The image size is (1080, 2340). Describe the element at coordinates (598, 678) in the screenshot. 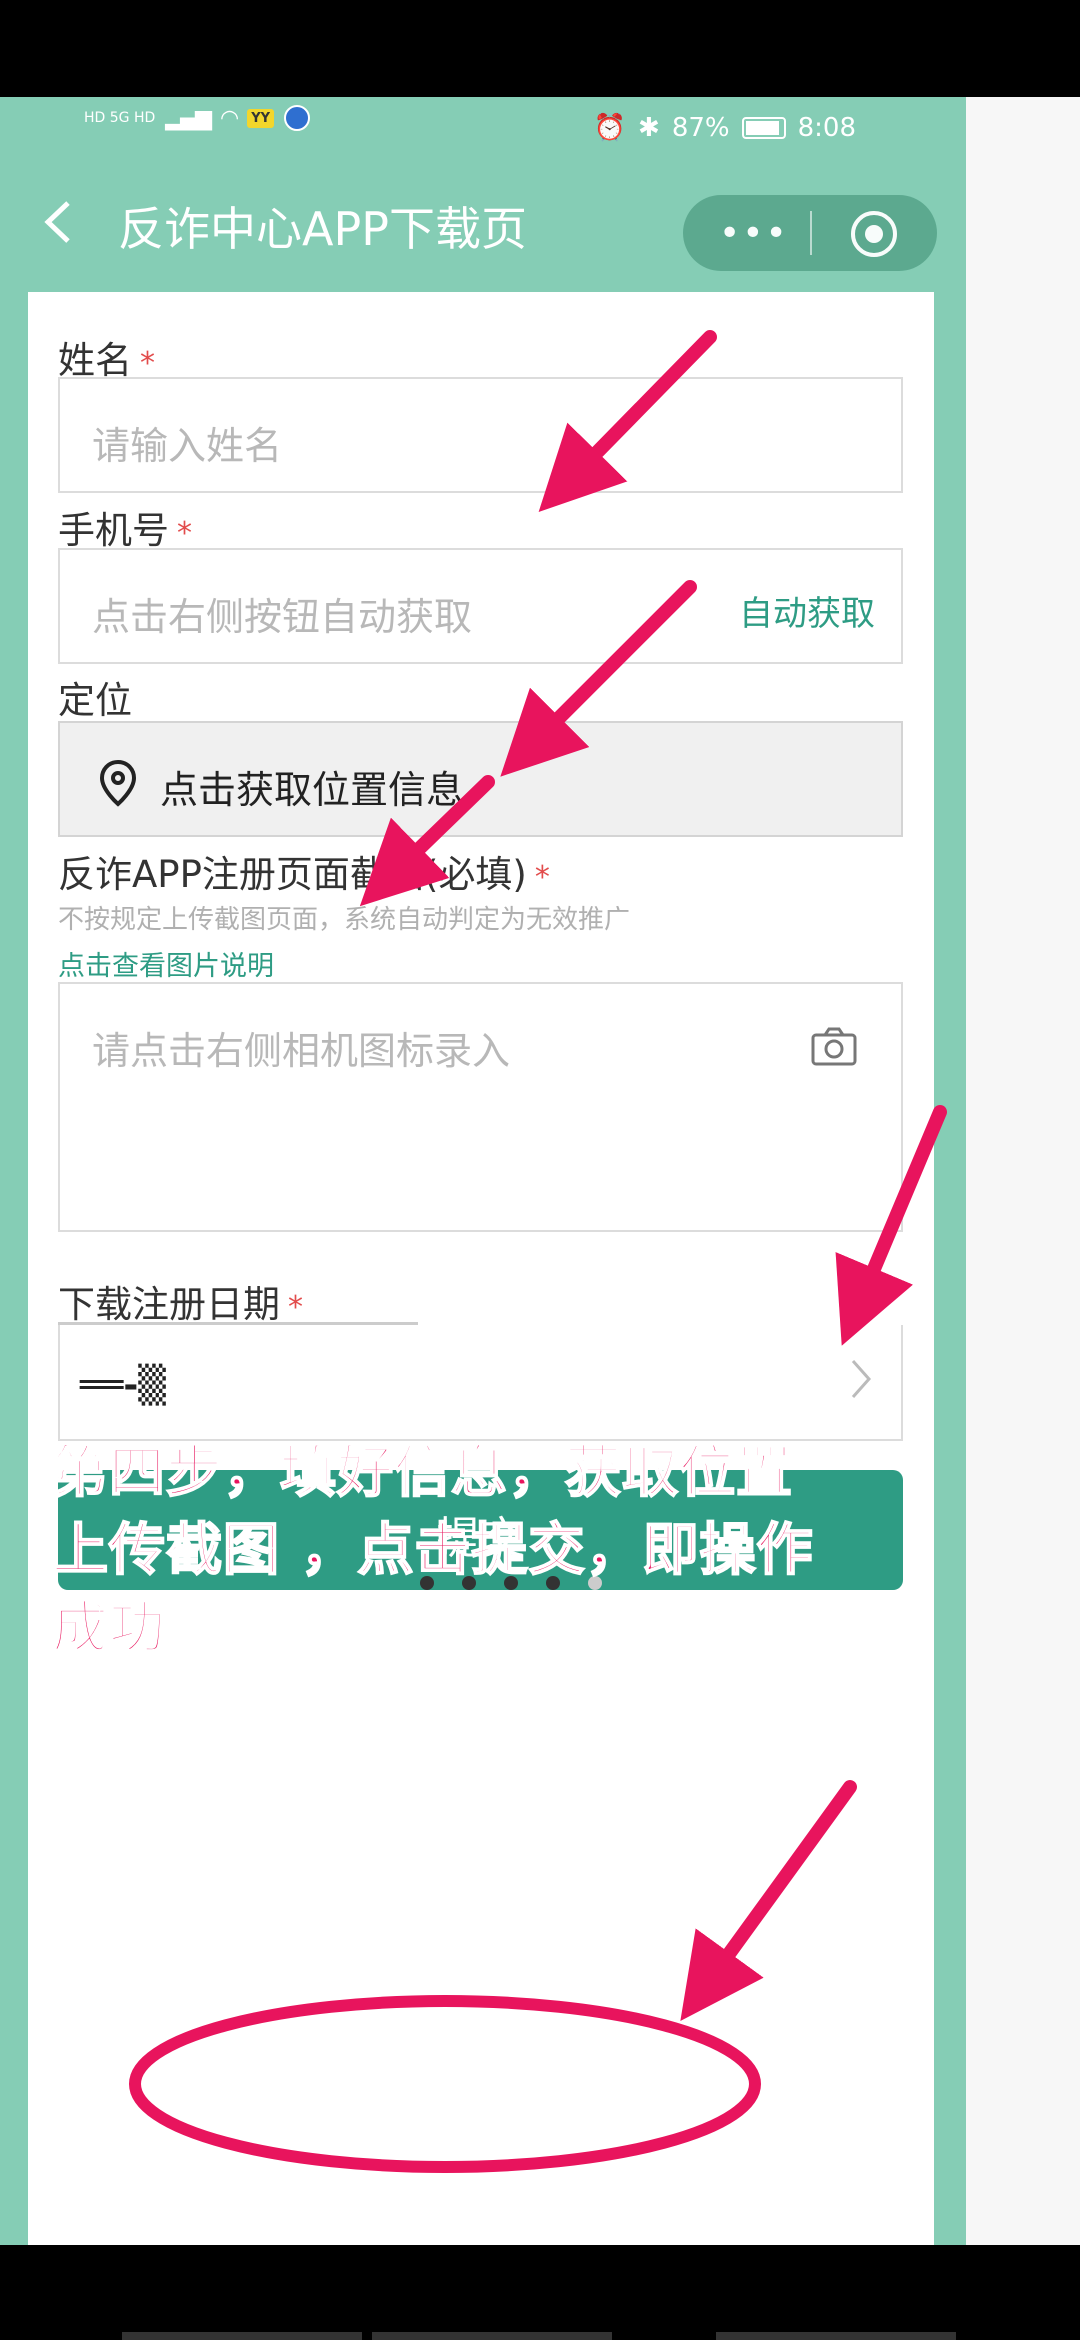

I see `arrow-to-phone` at that location.